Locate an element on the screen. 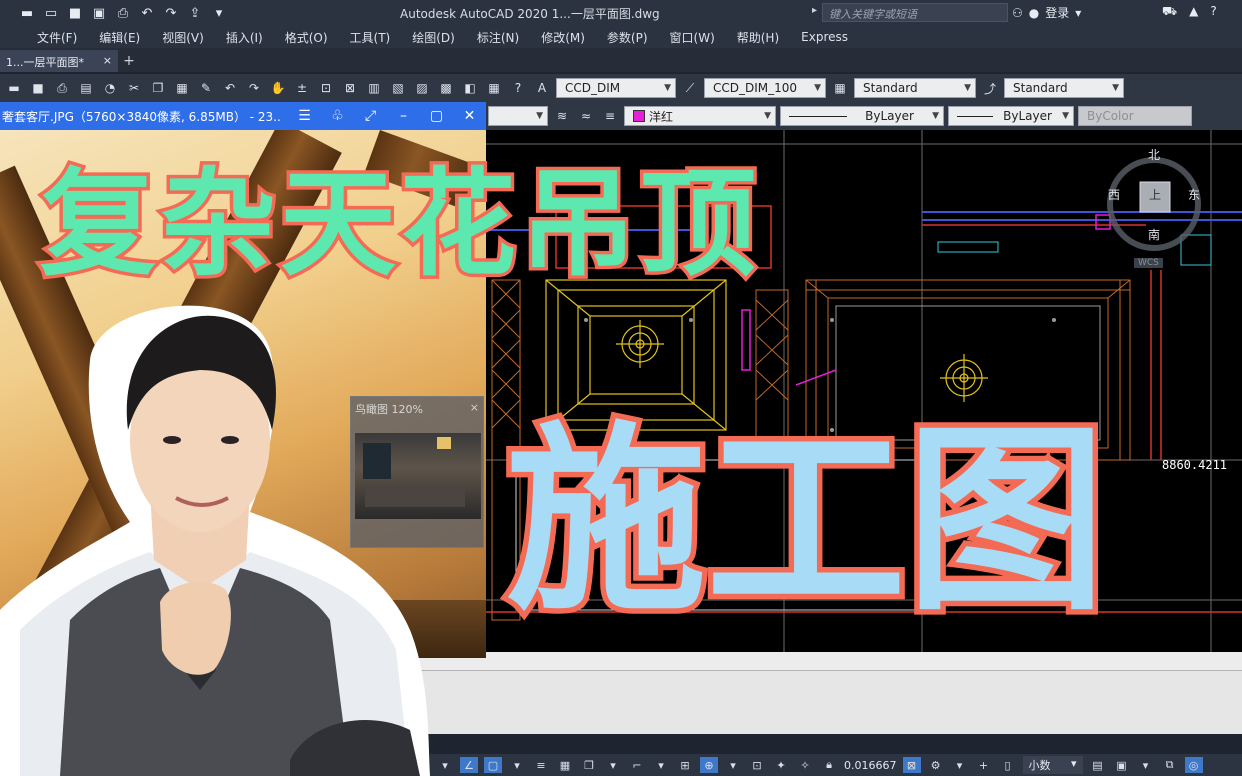  menu-help: 帮助(H) is located at coordinates (758, 37).